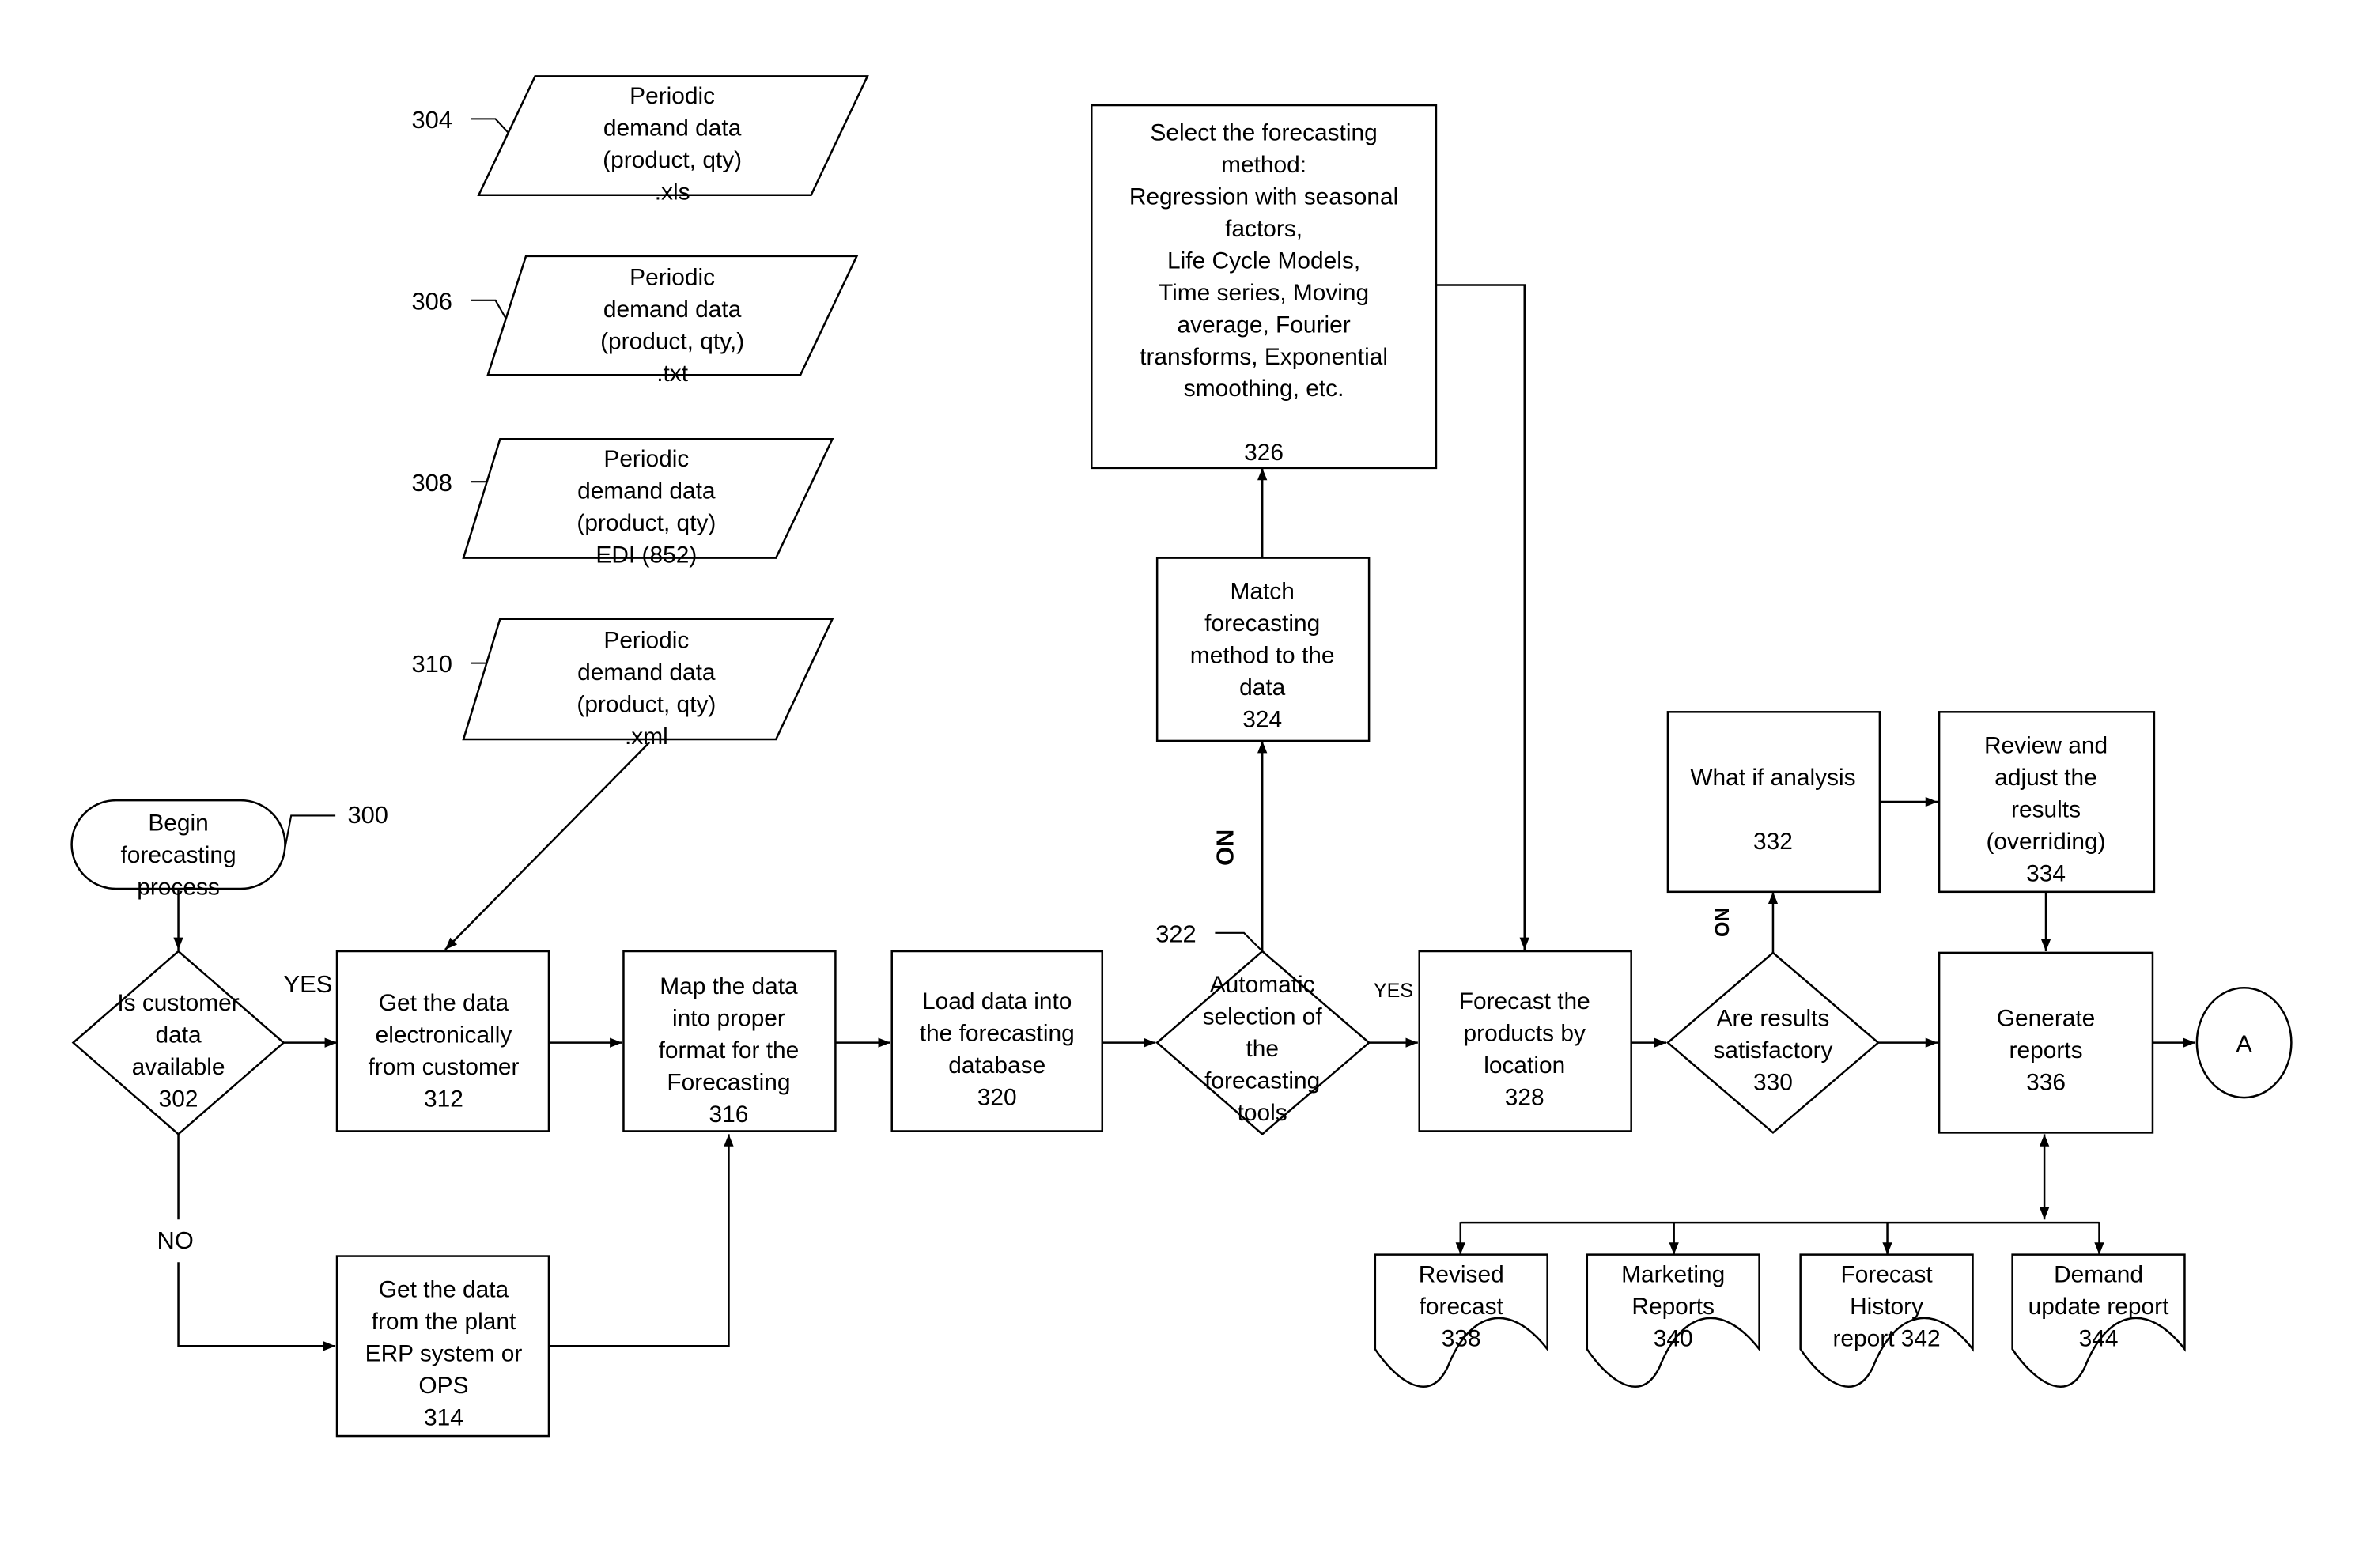 The width and height of the screenshot is (2363, 1568). I want to click on report-342-text-line: Forecast, so click(1886, 1274).